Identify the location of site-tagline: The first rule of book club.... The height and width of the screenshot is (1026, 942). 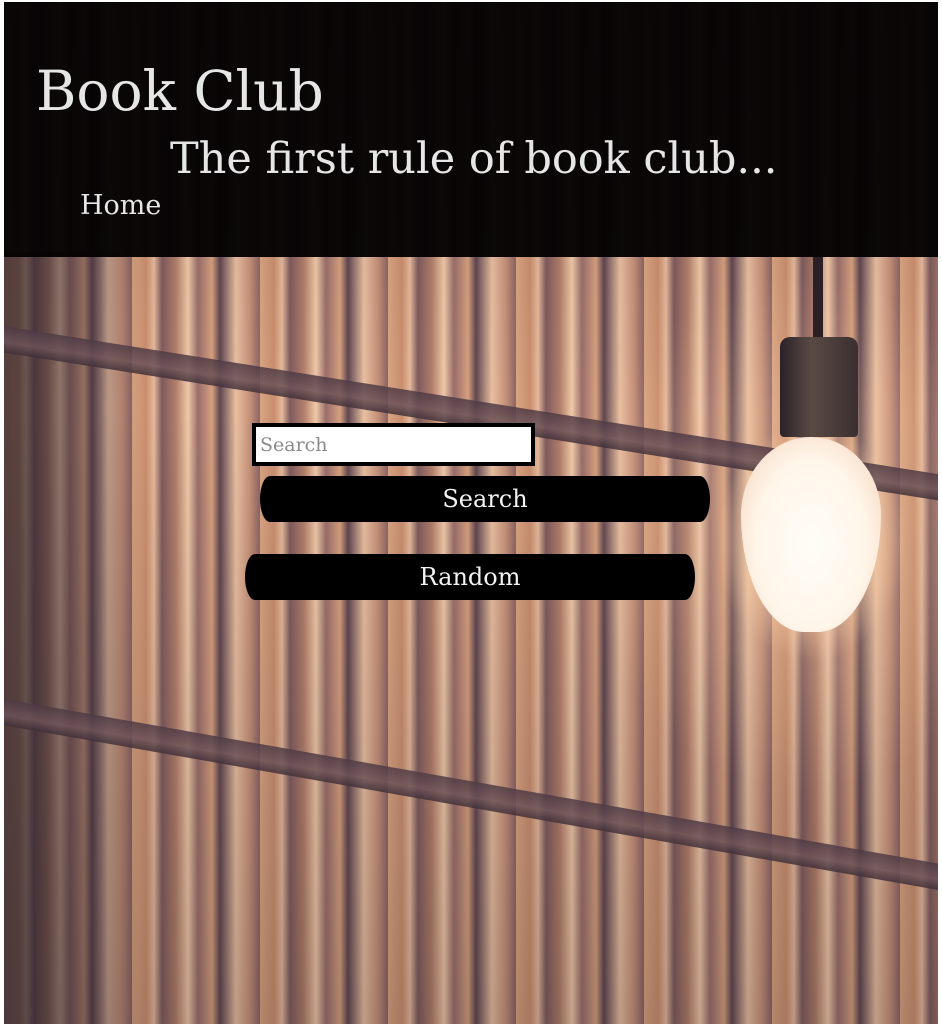
(474, 159).